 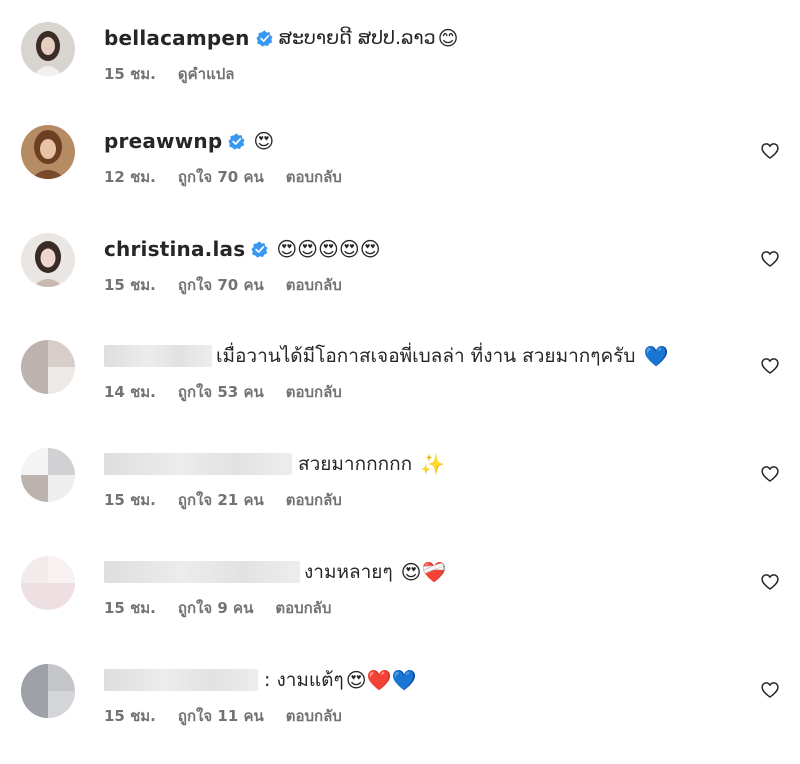 I want to click on comment-text: ສະບາຍດີ ສປປ.ລາວ, so click(x=357, y=38).